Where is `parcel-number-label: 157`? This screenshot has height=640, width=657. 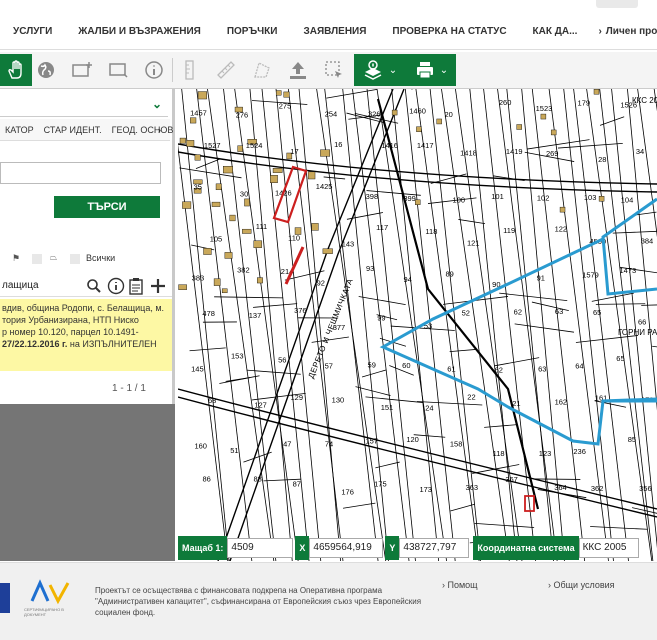 parcel-number-label: 157 is located at coordinates (371, 441).